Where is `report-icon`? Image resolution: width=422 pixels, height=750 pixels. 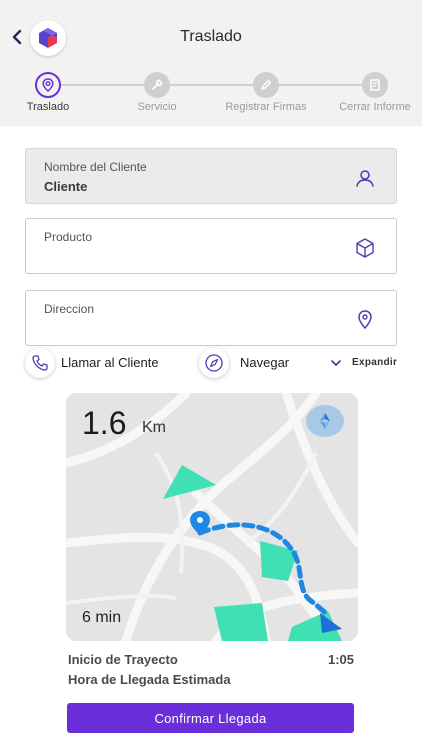 report-icon is located at coordinates (375, 85).